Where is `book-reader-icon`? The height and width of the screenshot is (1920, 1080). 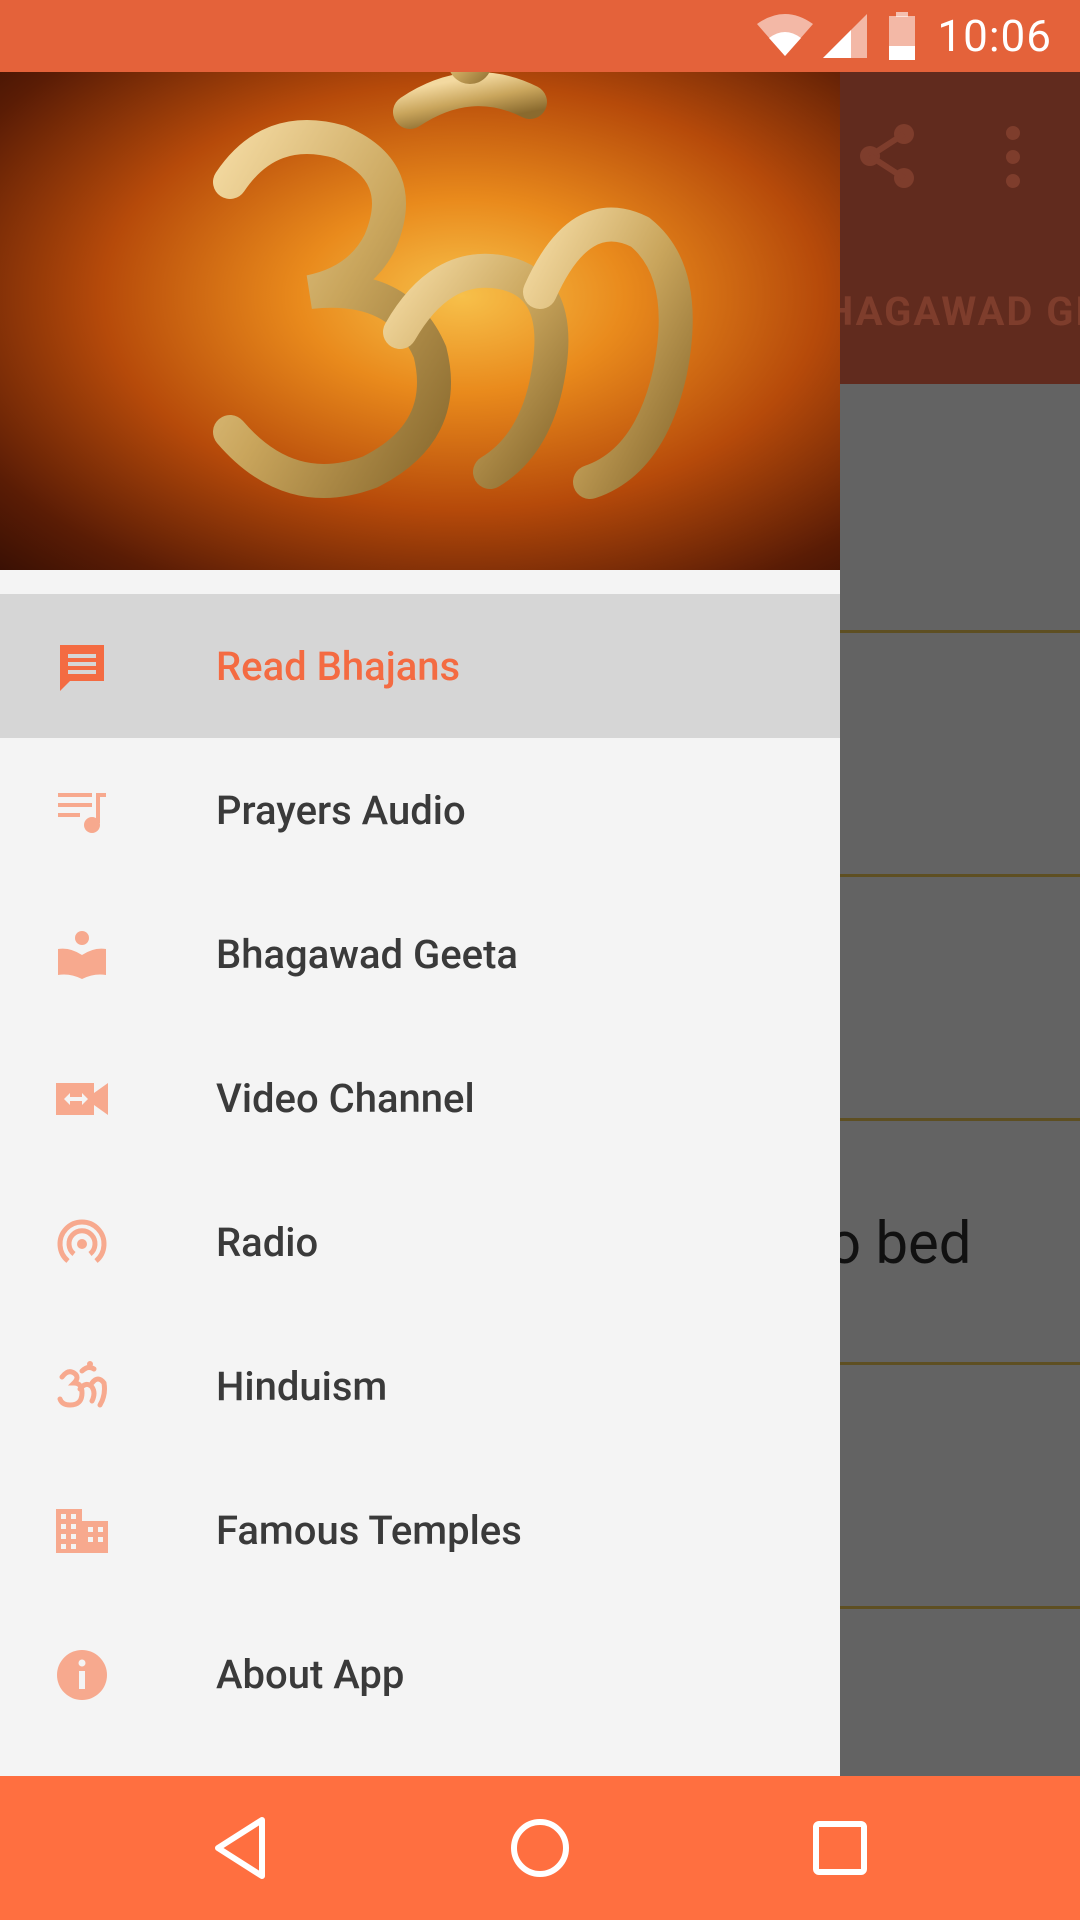
book-reader-icon is located at coordinates (82, 955).